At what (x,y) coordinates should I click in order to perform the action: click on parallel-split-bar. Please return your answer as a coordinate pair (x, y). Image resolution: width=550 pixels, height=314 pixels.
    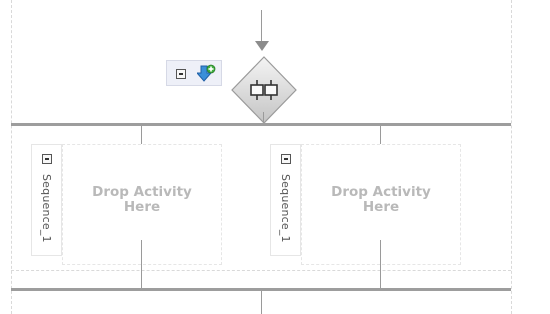
    Looking at the image, I should click on (261, 124).